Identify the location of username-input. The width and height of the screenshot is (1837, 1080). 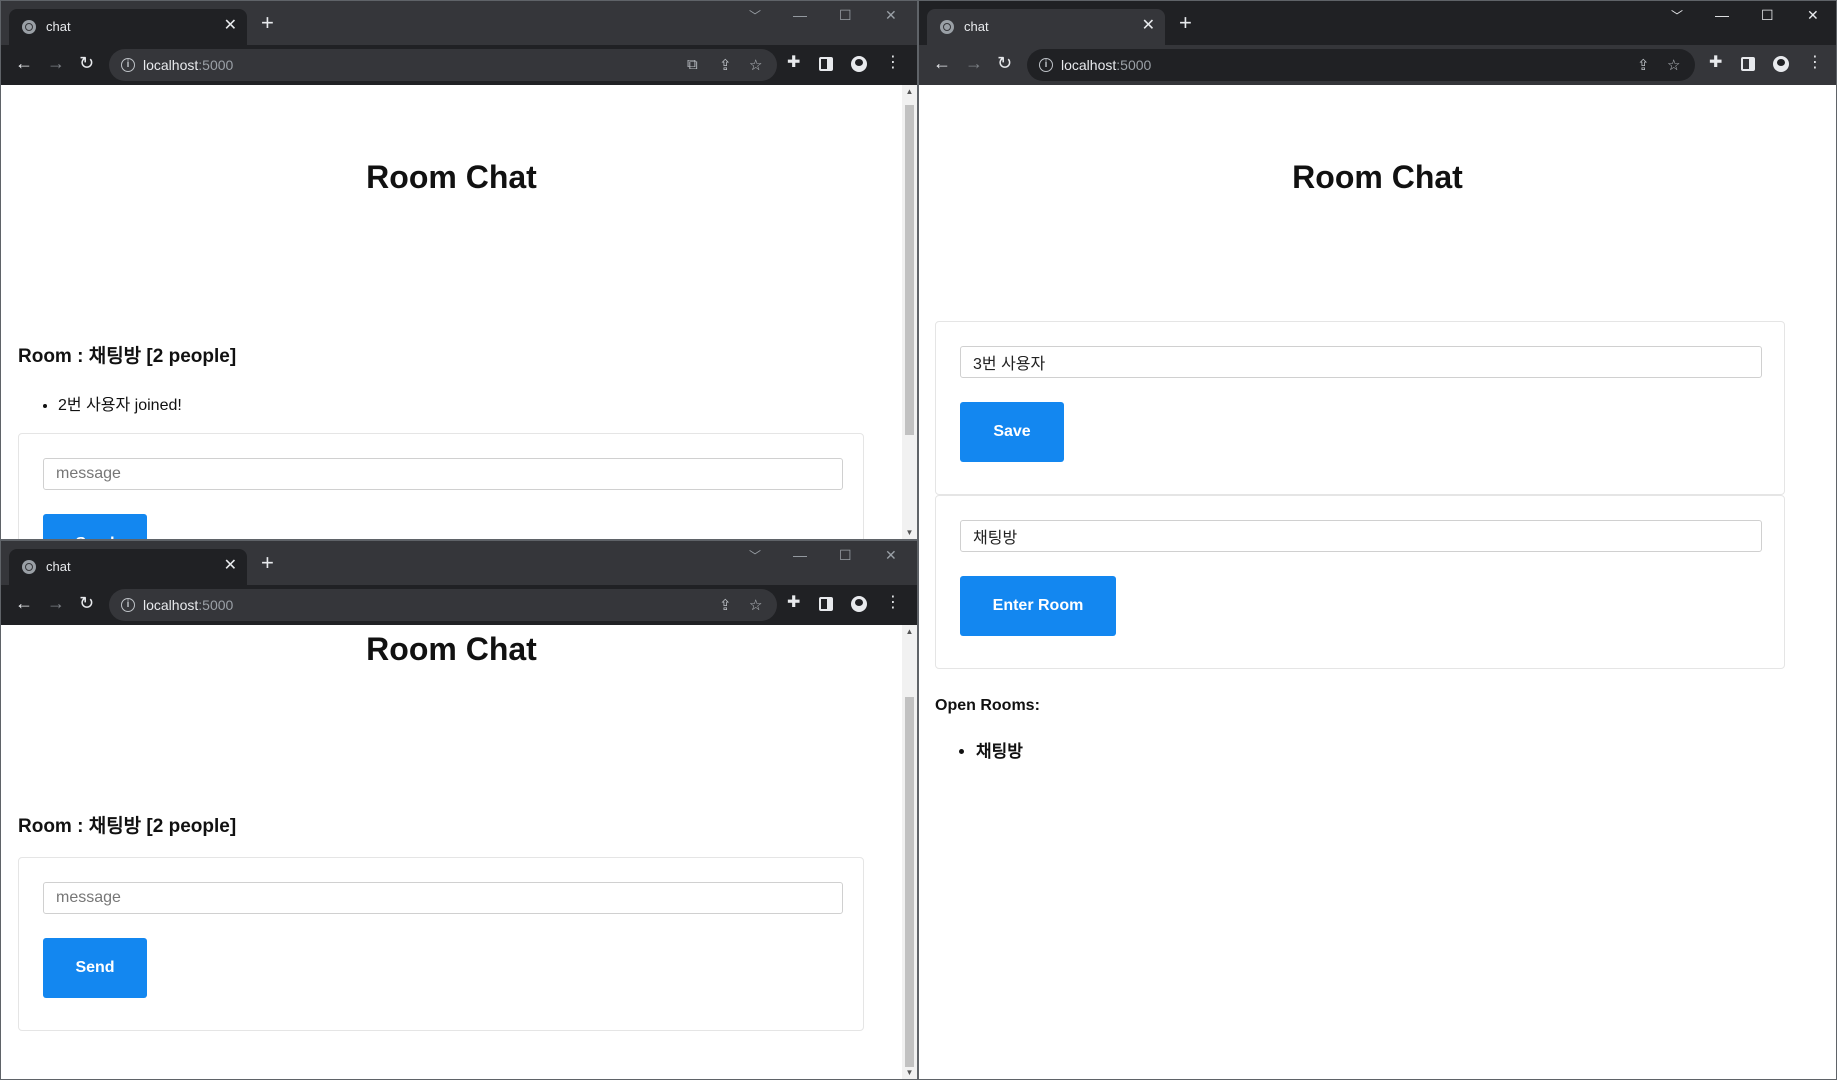
(1361, 362).